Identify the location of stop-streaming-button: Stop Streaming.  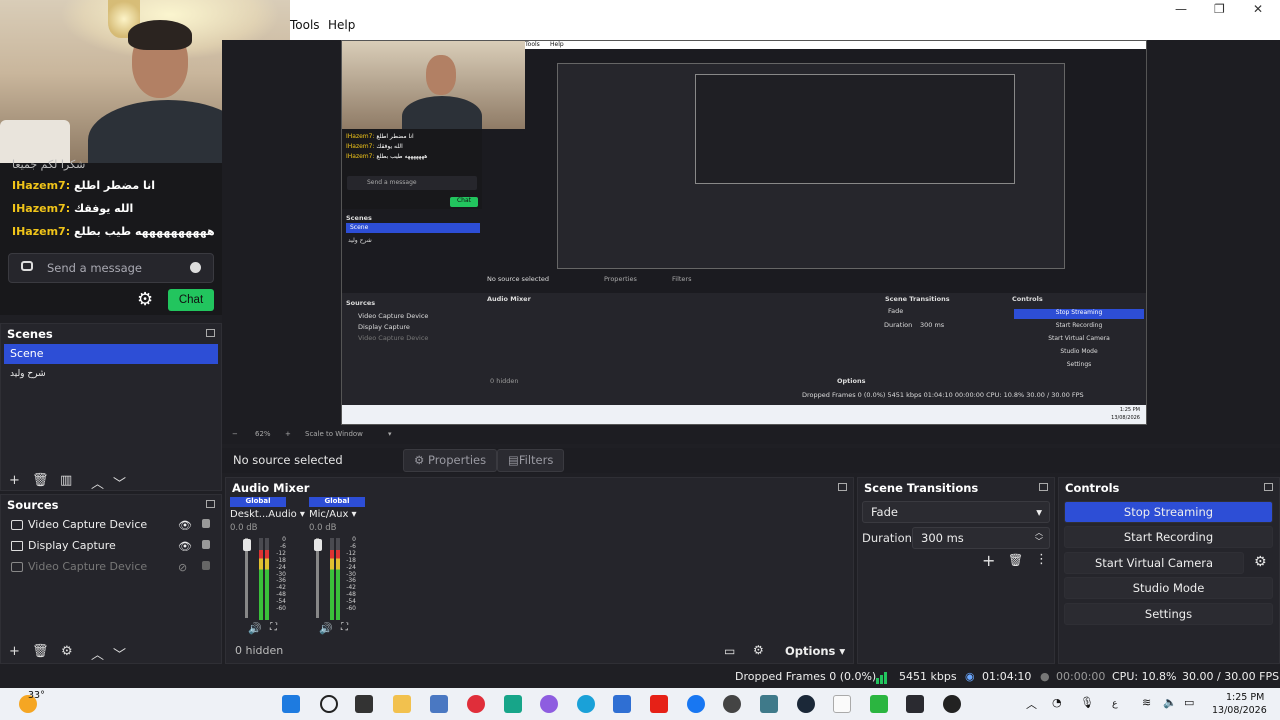
(1168, 512).